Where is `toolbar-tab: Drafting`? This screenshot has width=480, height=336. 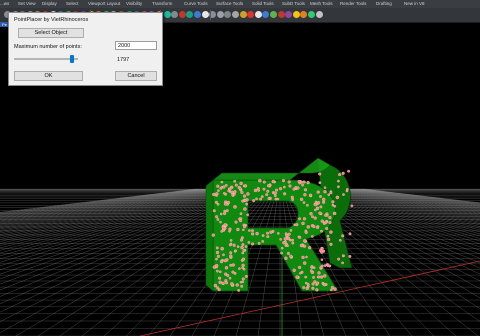
toolbar-tab: Drafting is located at coordinates (384, 3).